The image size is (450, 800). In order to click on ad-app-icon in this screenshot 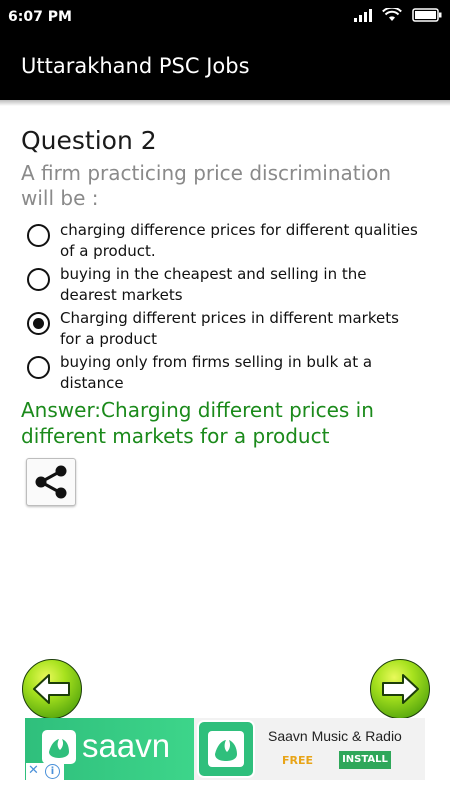, I will do `click(226, 749)`.